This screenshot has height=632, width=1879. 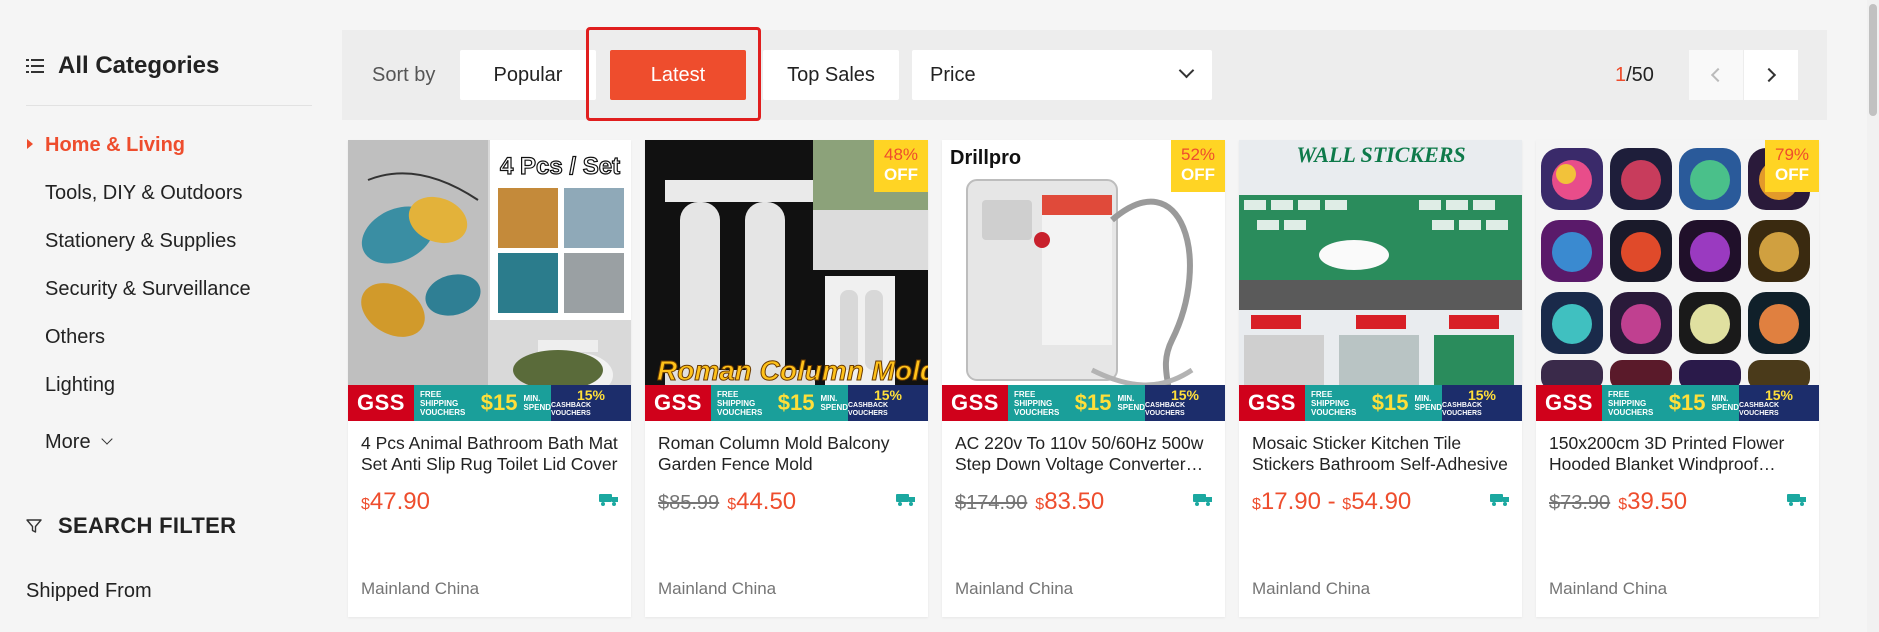 What do you see at coordinates (1499, 500) in the screenshot?
I see `free-shipping-icon` at bounding box center [1499, 500].